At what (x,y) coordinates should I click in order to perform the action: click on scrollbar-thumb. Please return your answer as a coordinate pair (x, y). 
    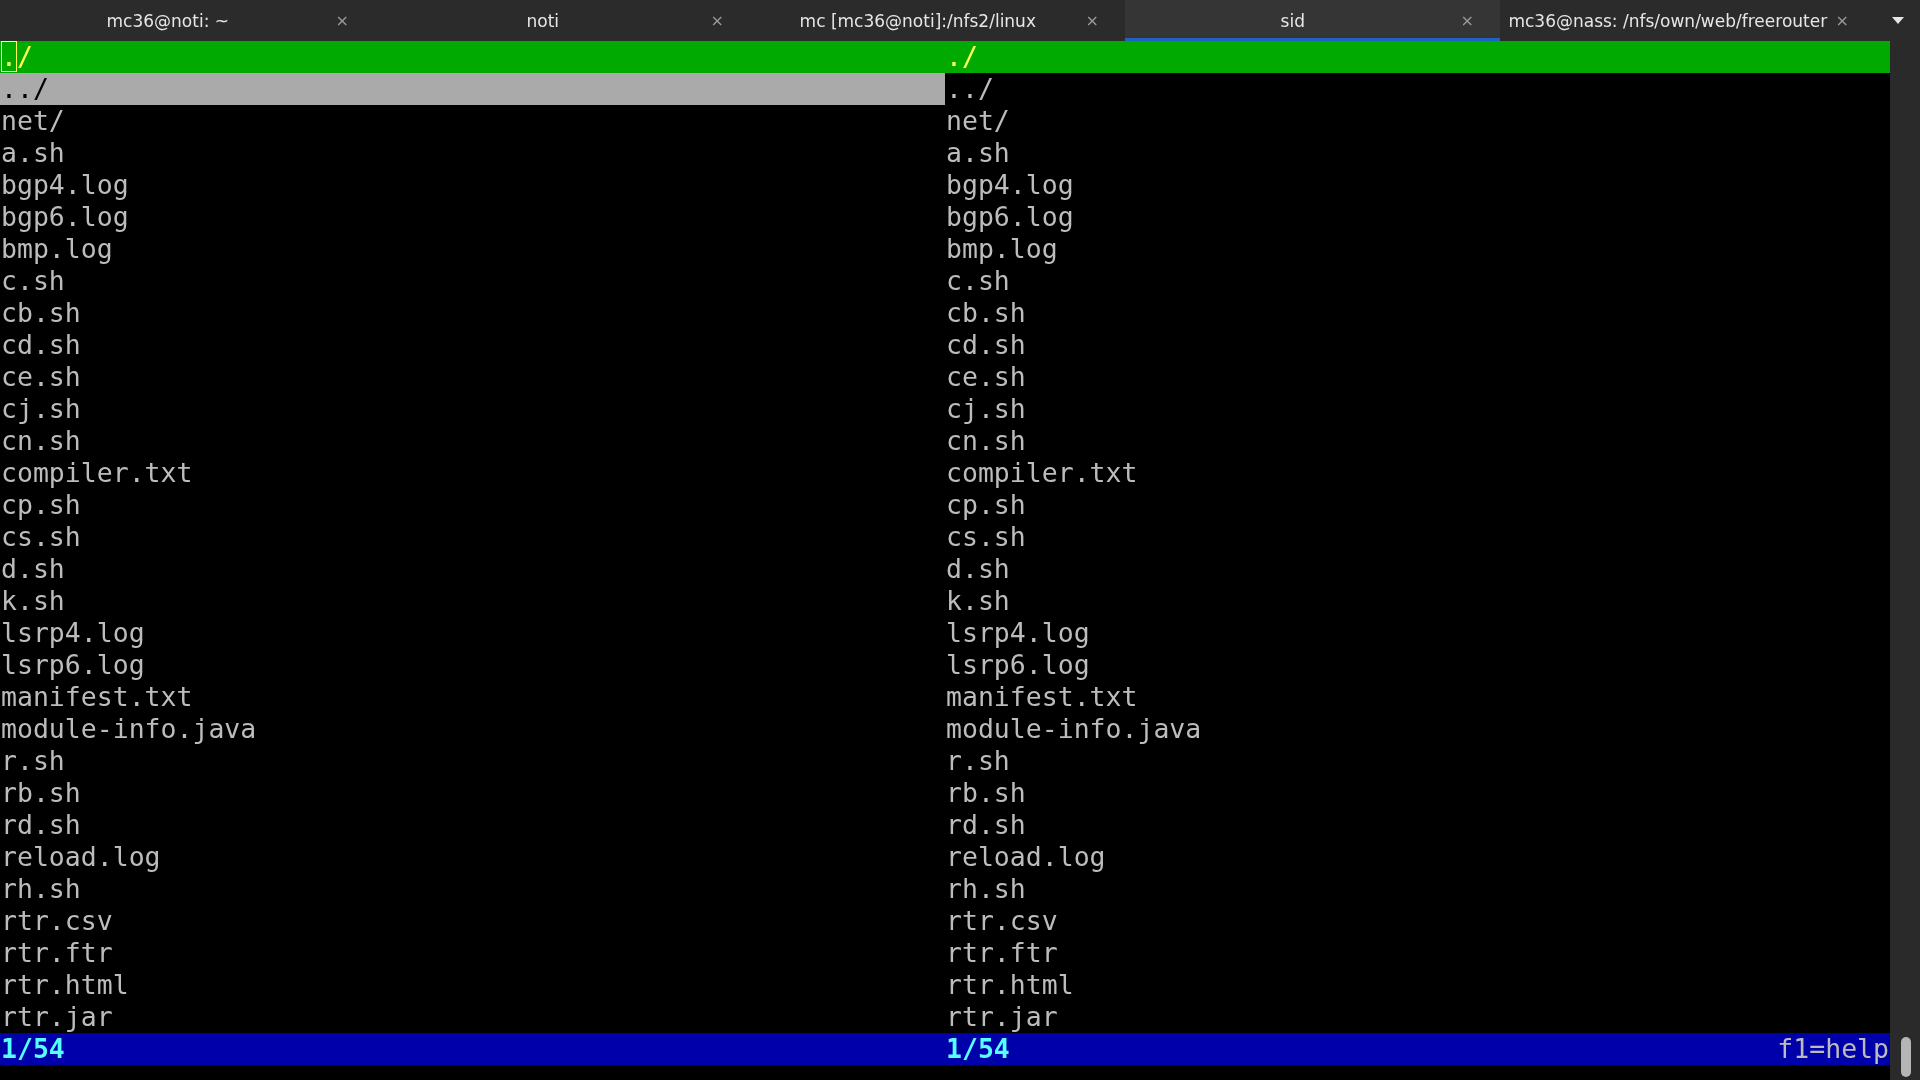
    Looking at the image, I should click on (1906, 1057).